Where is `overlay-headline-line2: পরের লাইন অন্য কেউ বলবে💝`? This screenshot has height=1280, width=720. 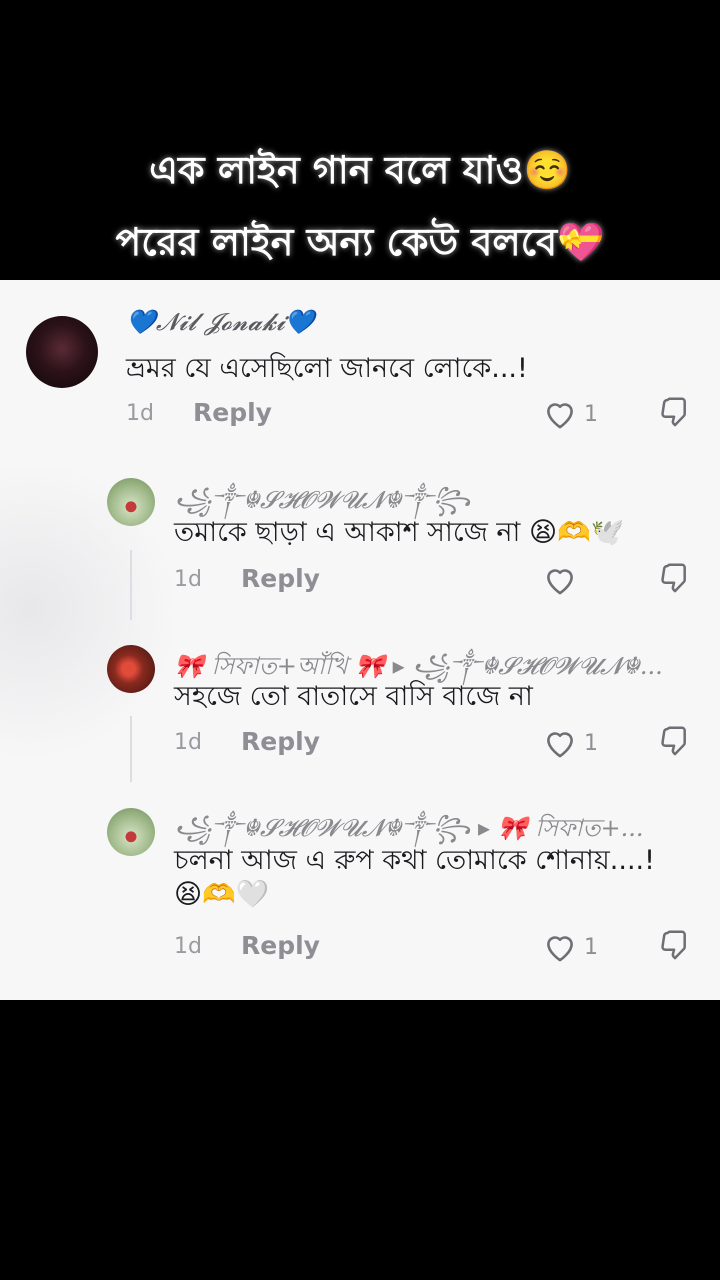
overlay-headline-line2: পরের লাইন অন্য কেউ বলবে💝 is located at coordinates (360, 242).